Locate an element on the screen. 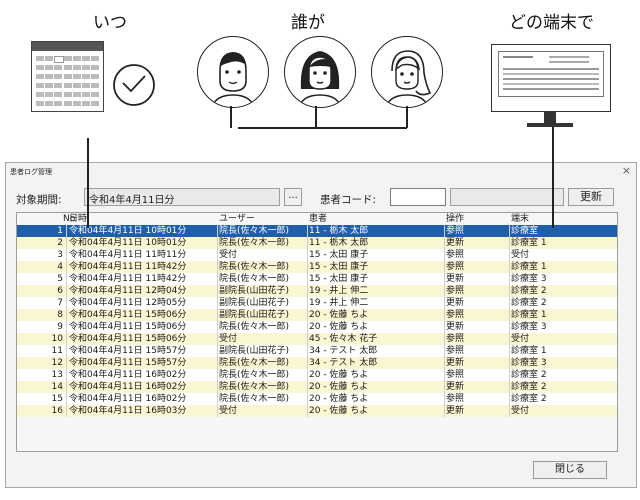  woman-icon is located at coordinates (320, 72).